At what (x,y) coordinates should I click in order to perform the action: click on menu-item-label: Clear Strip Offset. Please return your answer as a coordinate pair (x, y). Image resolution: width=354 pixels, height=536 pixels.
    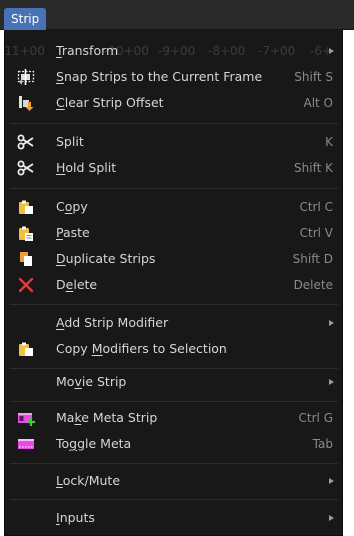
    Looking at the image, I should click on (110, 102).